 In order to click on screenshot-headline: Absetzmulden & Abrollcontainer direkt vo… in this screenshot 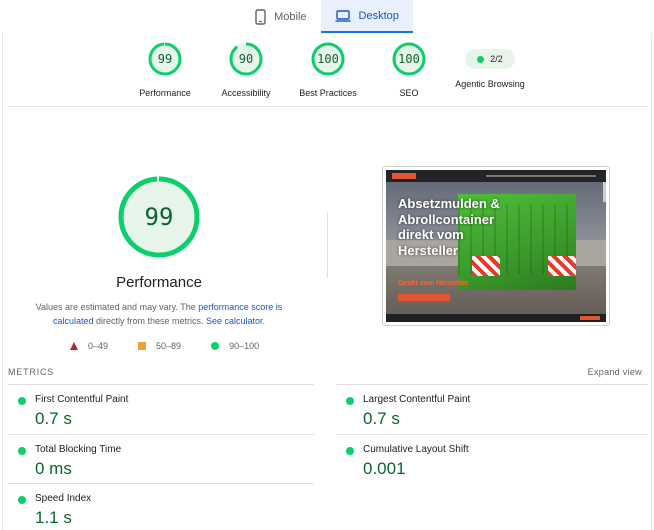, I will do `click(449, 227)`.